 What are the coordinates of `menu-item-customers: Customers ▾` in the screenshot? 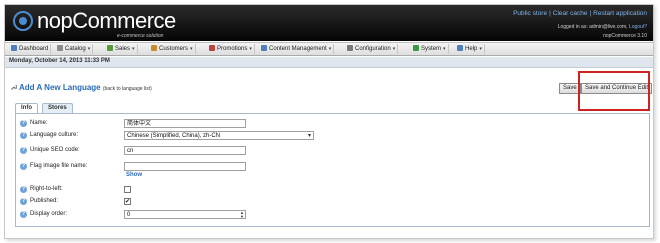 It's located at (172, 49).